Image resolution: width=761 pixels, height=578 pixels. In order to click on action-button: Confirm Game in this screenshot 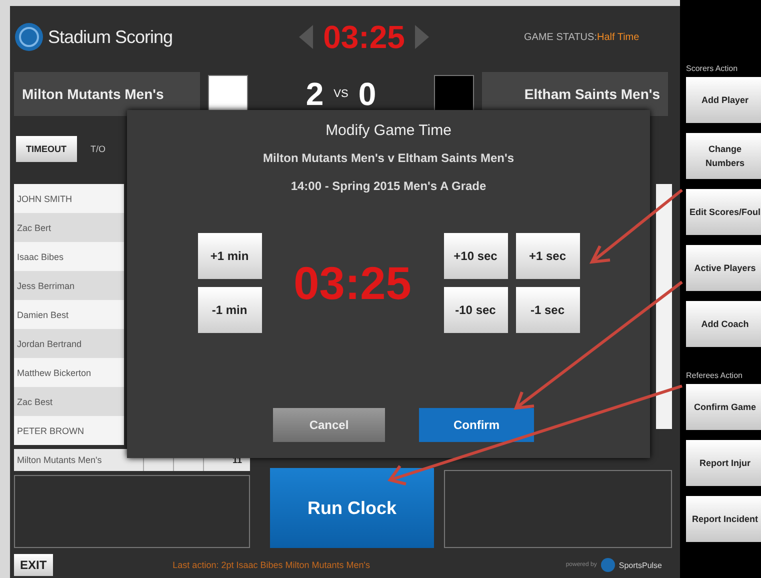, I will do `click(723, 407)`.